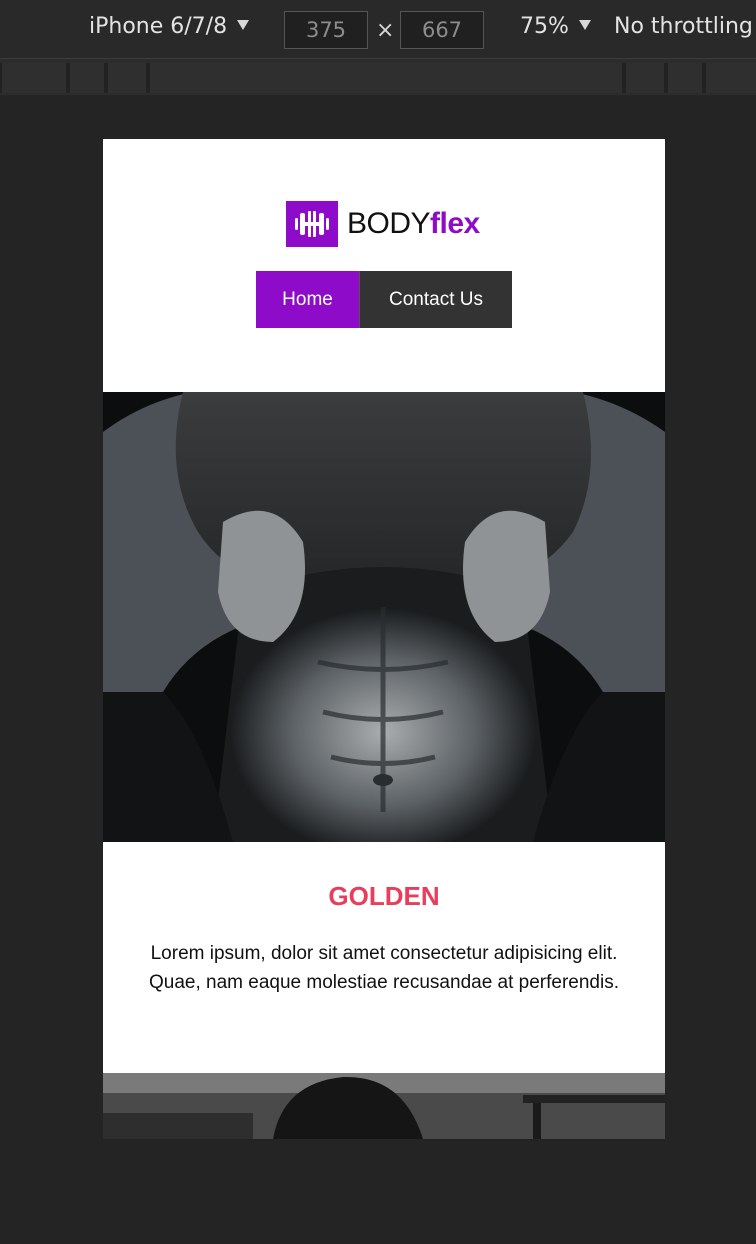  What do you see at coordinates (435, 299) in the screenshot?
I see `nav-contact-link: Contact Us` at bounding box center [435, 299].